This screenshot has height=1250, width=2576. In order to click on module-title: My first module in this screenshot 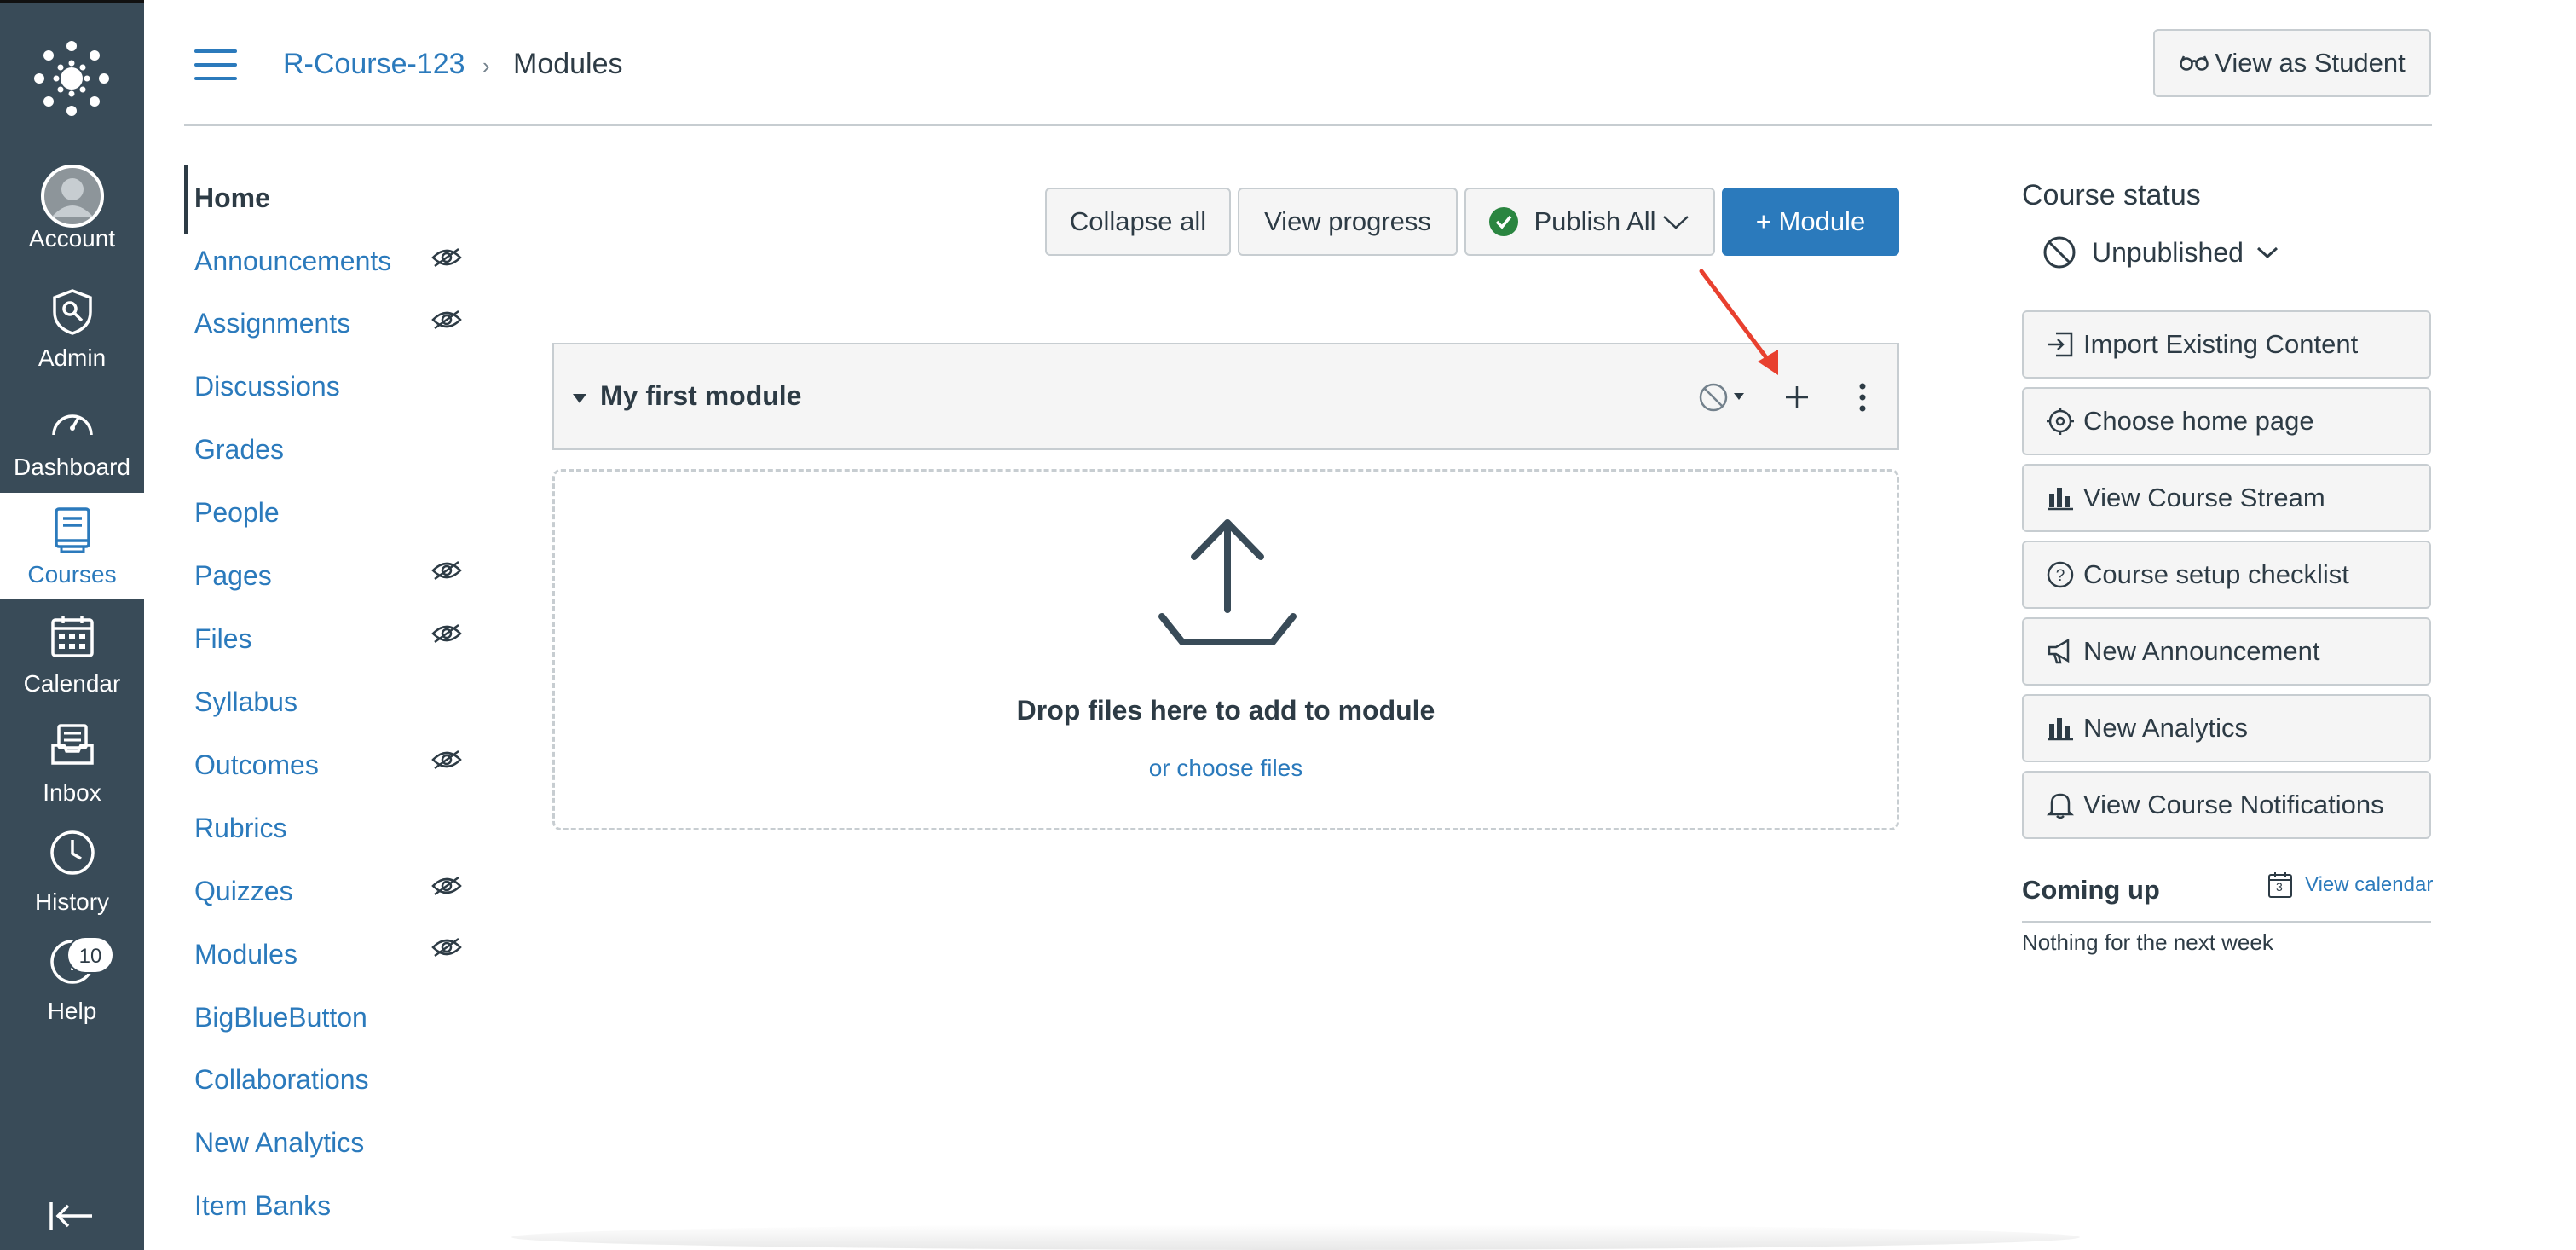, I will do `click(701, 395)`.